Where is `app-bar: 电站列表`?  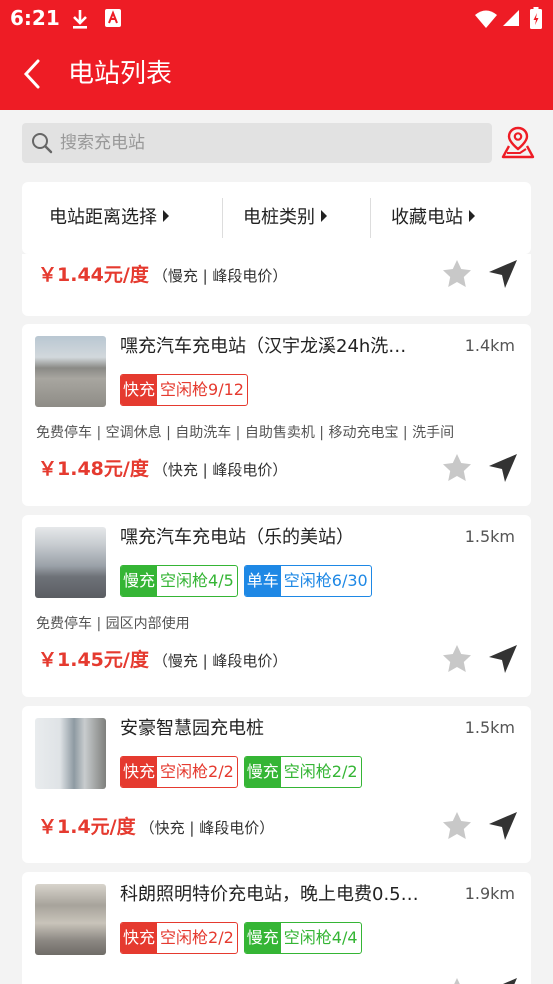 app-bar: 电站列表 is located at coordinates (276, 74).